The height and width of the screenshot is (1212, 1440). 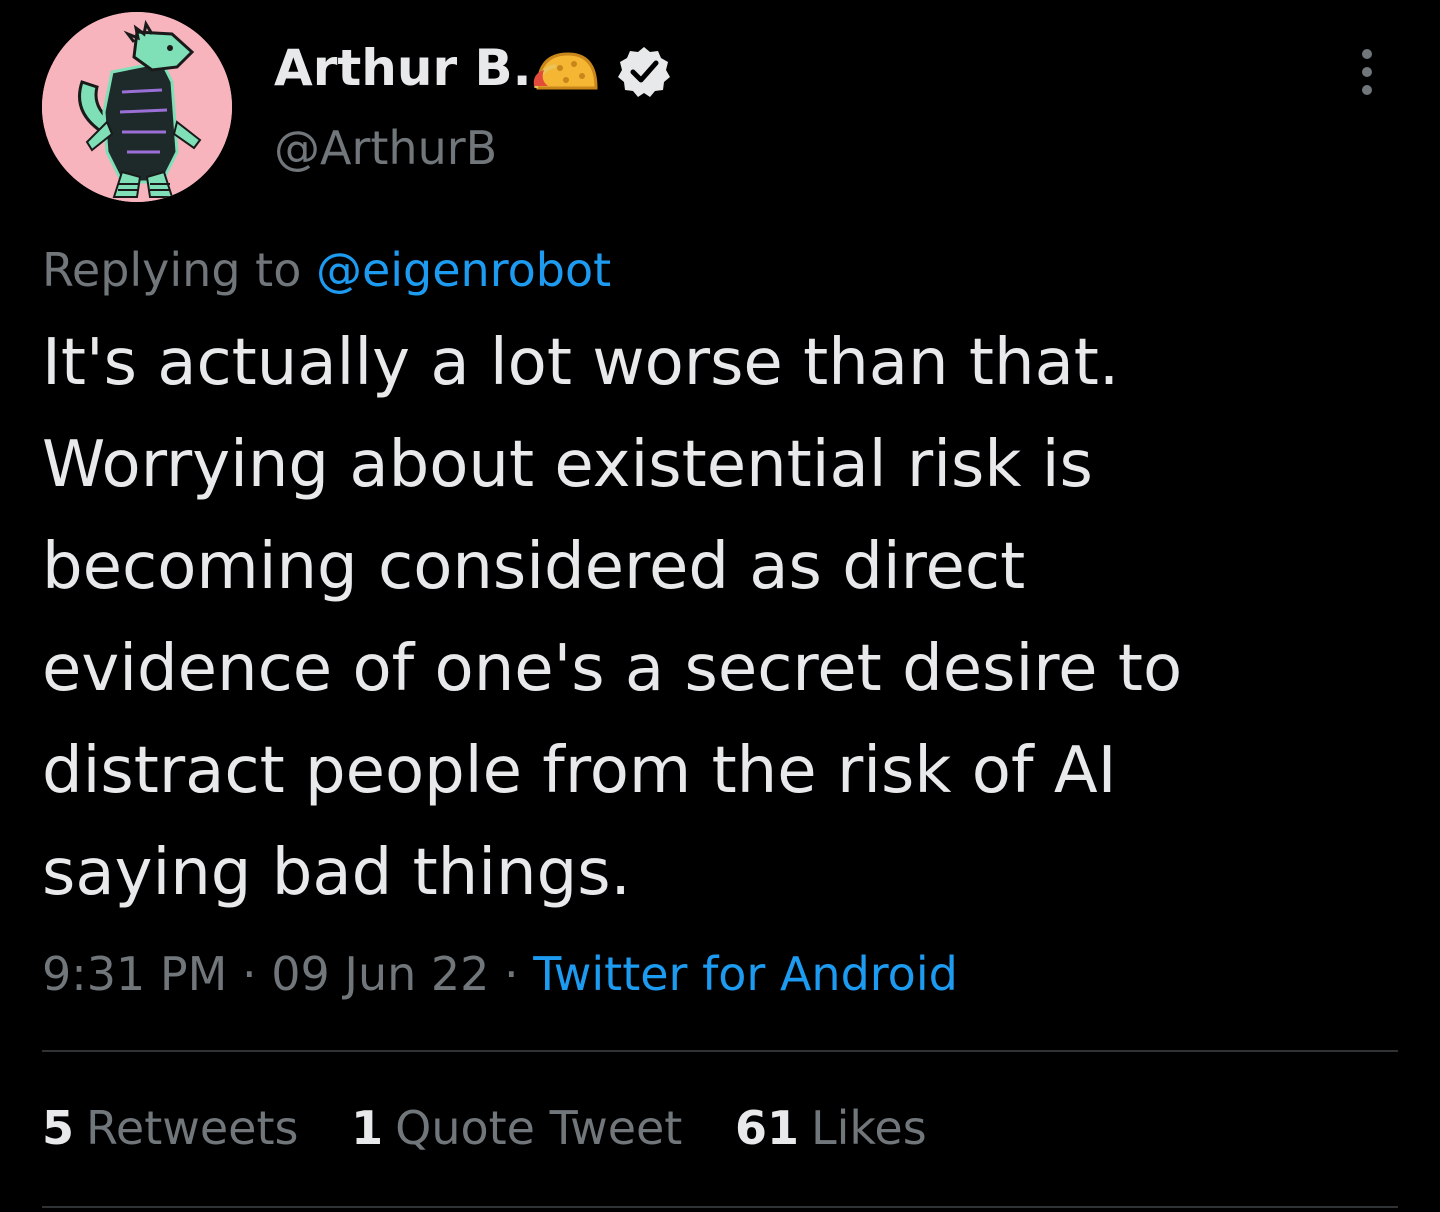 I want to click on retweets-stat: 5 Retweets, so click(x=170, y=1128).